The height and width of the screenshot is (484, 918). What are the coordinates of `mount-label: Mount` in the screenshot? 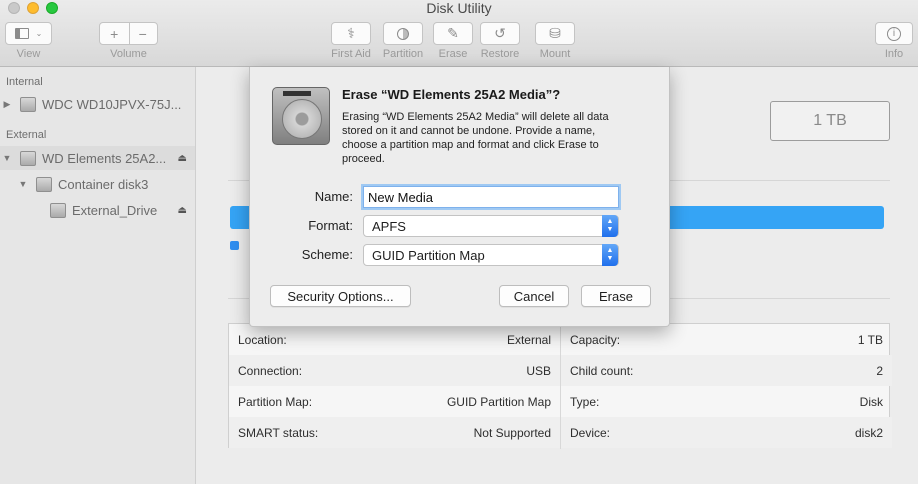 It's located at (555, 54).